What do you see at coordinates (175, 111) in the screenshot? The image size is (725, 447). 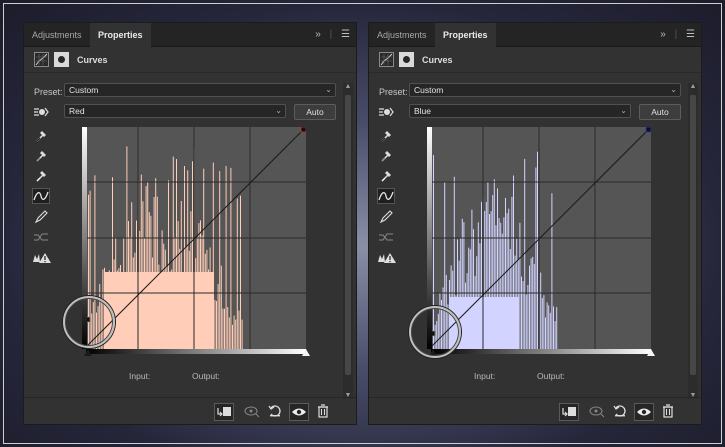 I see `channel-select: Red ⌄` at bounding box center [175, 111].